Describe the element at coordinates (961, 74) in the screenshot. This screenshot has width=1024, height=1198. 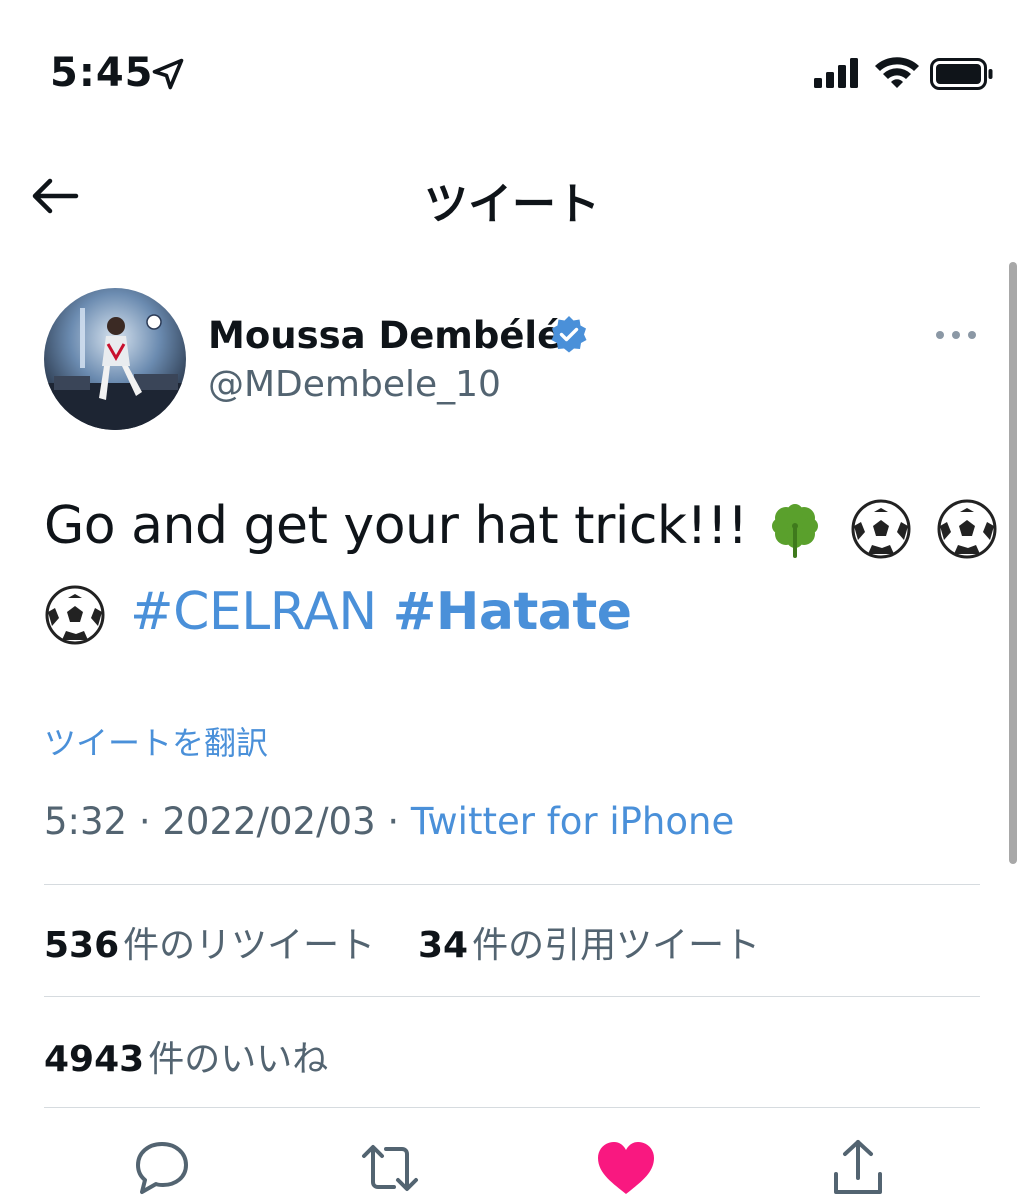
I see `battery-icon` at that location.